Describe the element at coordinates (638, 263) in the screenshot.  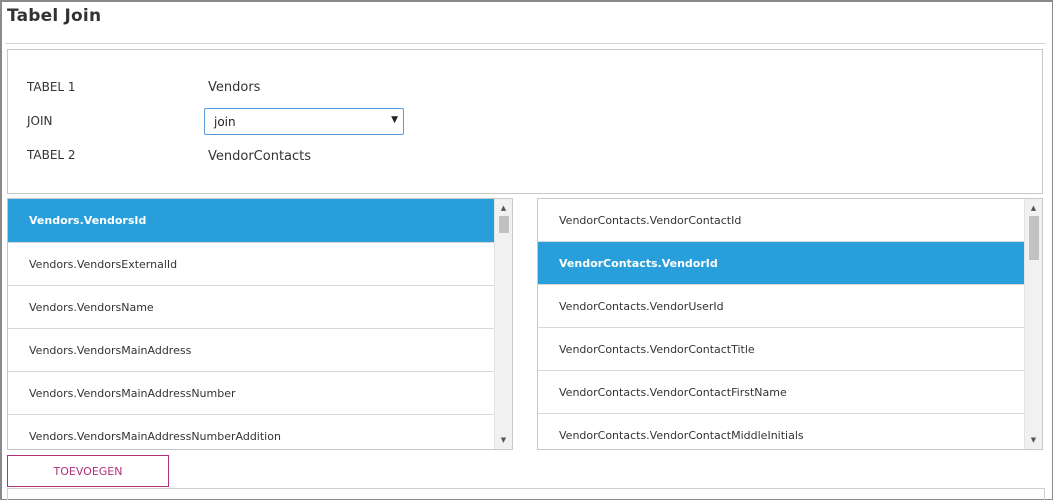
I see `column-name: VendorContacts.VendorId` at that location.